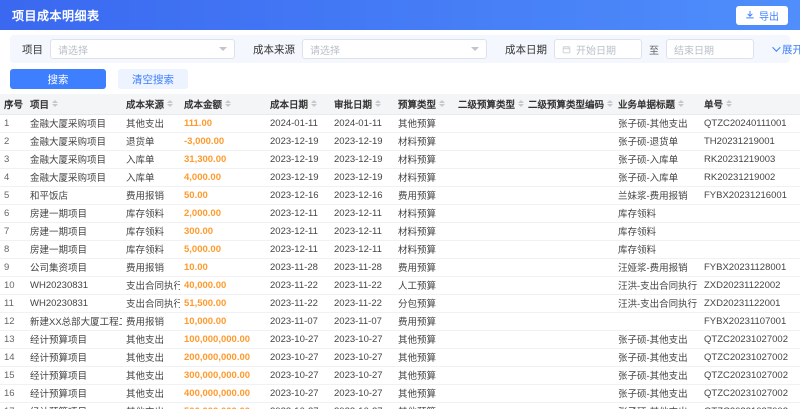 The width and height of the screenshot is (800, 409). Describe the element at coordinates (769, 17) in the screenshot. I see `export-button-label: 导出` at that location.